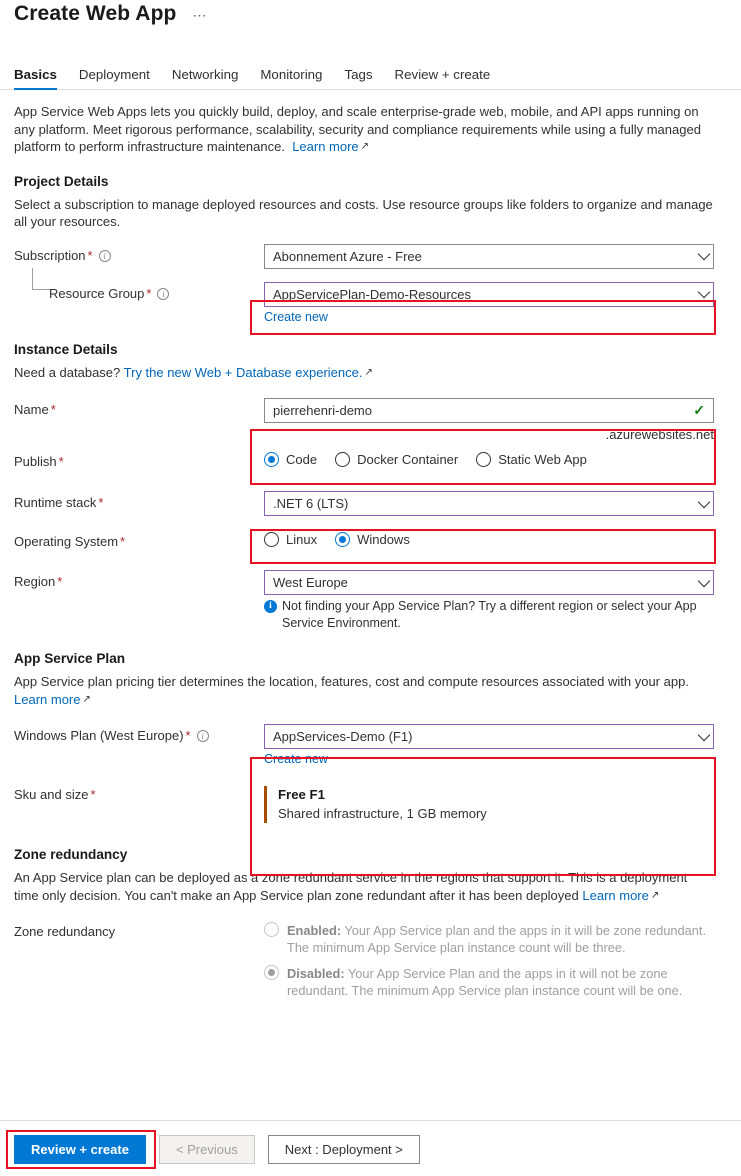  What do you see at coordinates (489, 503) in the screenshot?
I see `runtime-stack-dropdown: .NET 6 (LTS)` at bounding box center [489, 503].